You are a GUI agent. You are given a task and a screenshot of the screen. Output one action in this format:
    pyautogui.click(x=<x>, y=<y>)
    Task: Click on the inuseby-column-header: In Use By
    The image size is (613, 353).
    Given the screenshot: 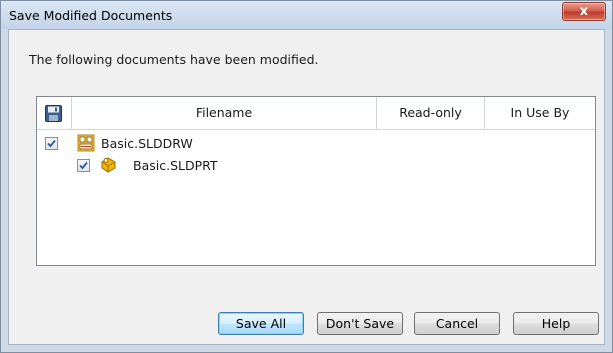 What is the action you would take?
    pyautogui.click(x=540, y=113)
    